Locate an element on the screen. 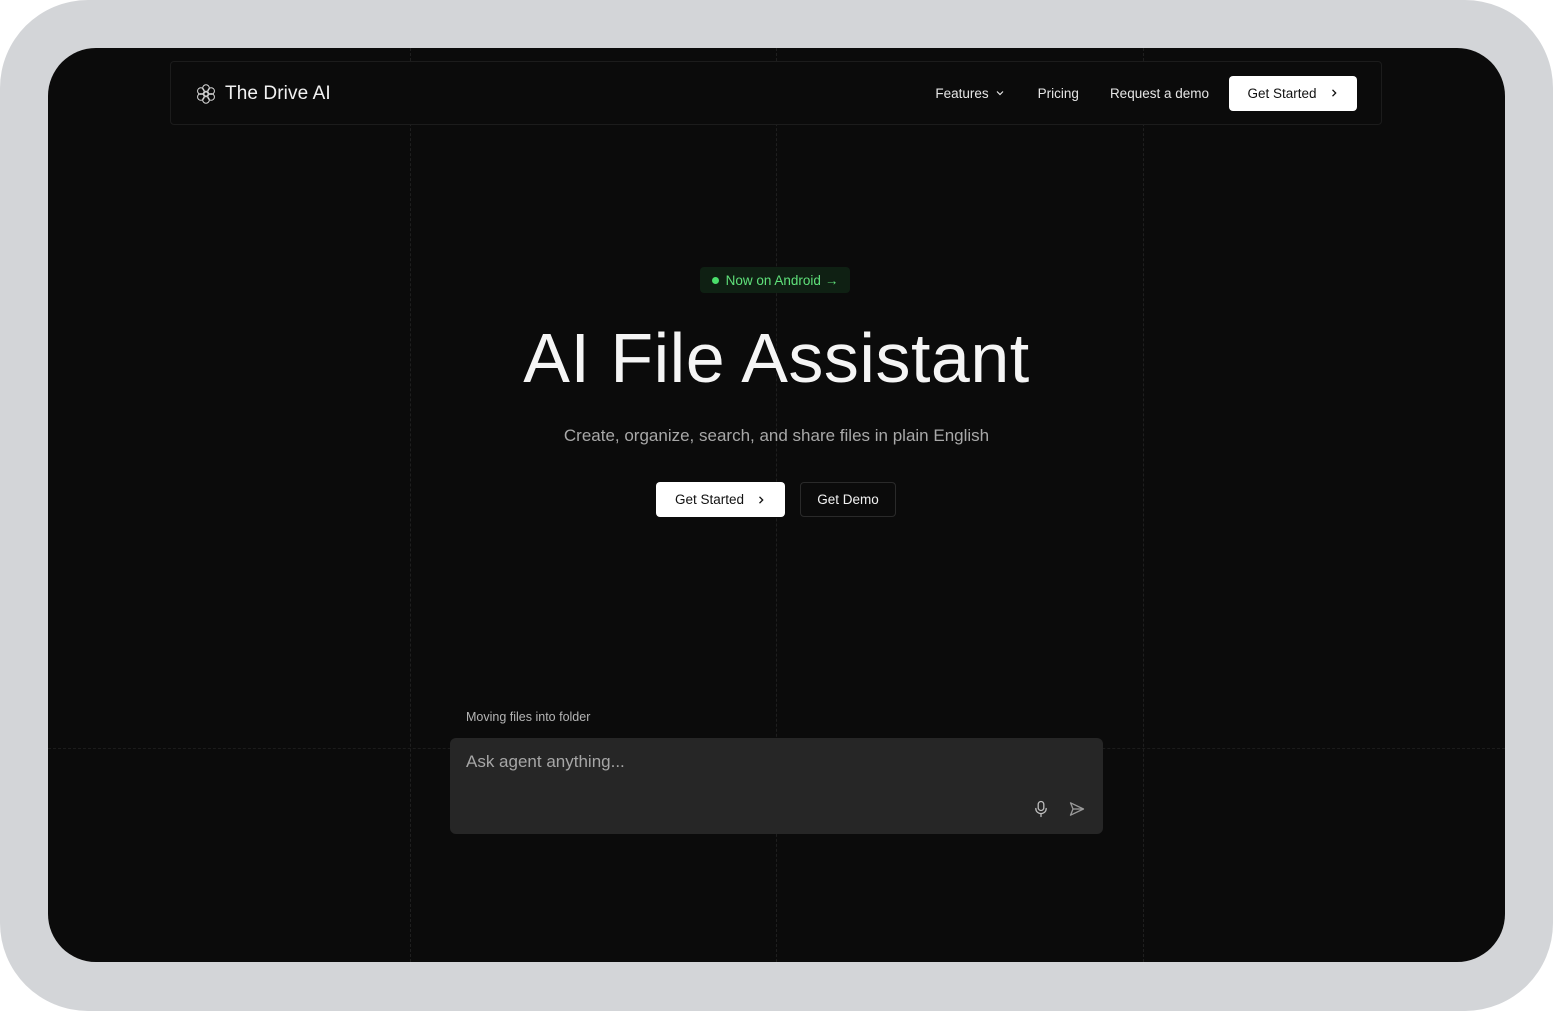 This screenshot has height=1011, width=1553. hero-get-started-button: Get Started is located at coordinates (720, 499).